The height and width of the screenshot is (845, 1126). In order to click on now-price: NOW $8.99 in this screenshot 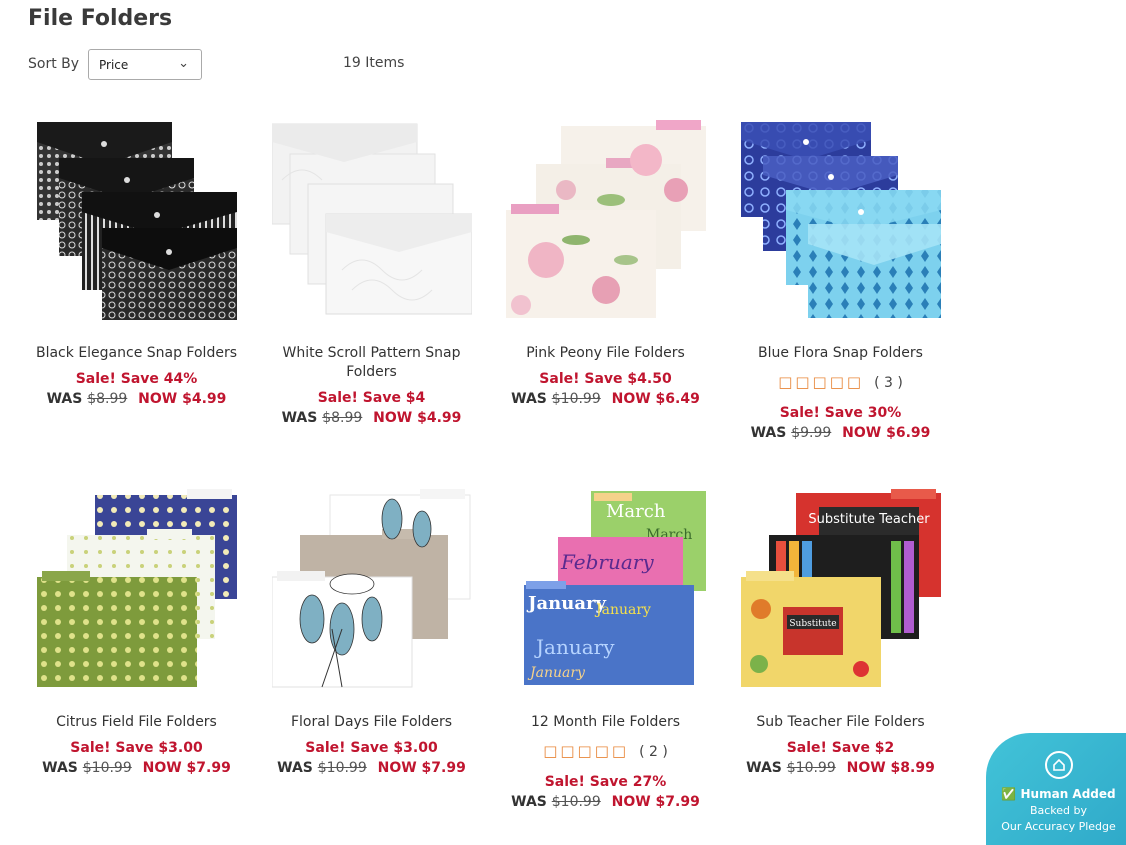, I will do `click(890, 768)`.